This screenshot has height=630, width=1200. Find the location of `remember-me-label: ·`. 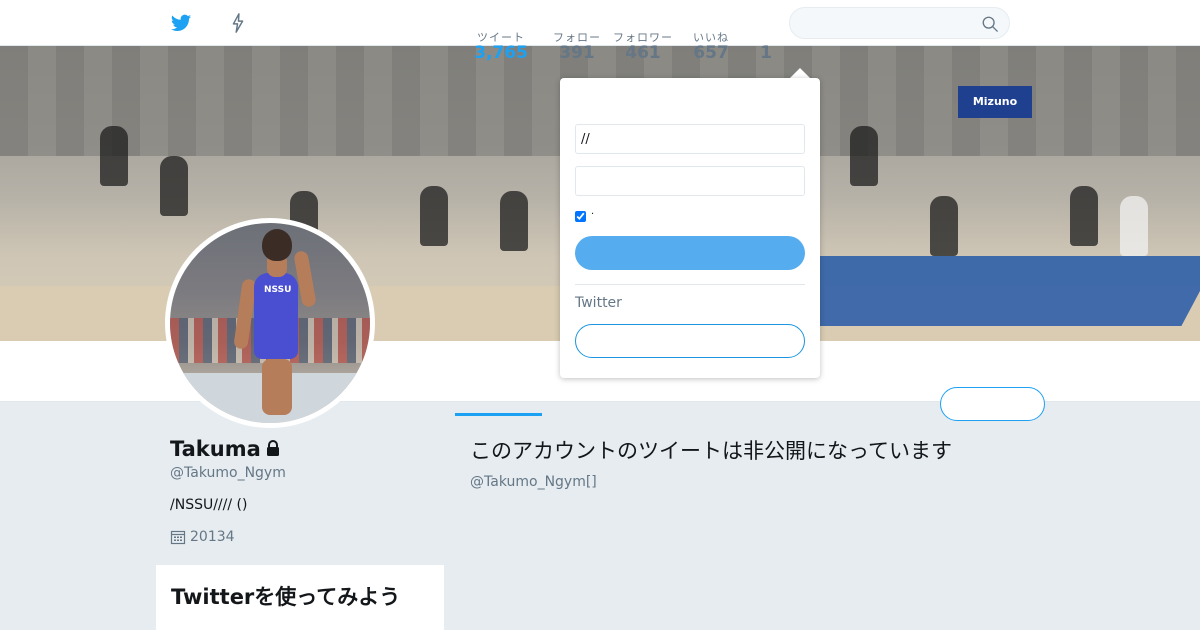

remember-me-label: · is located at coordinates (593, 214).